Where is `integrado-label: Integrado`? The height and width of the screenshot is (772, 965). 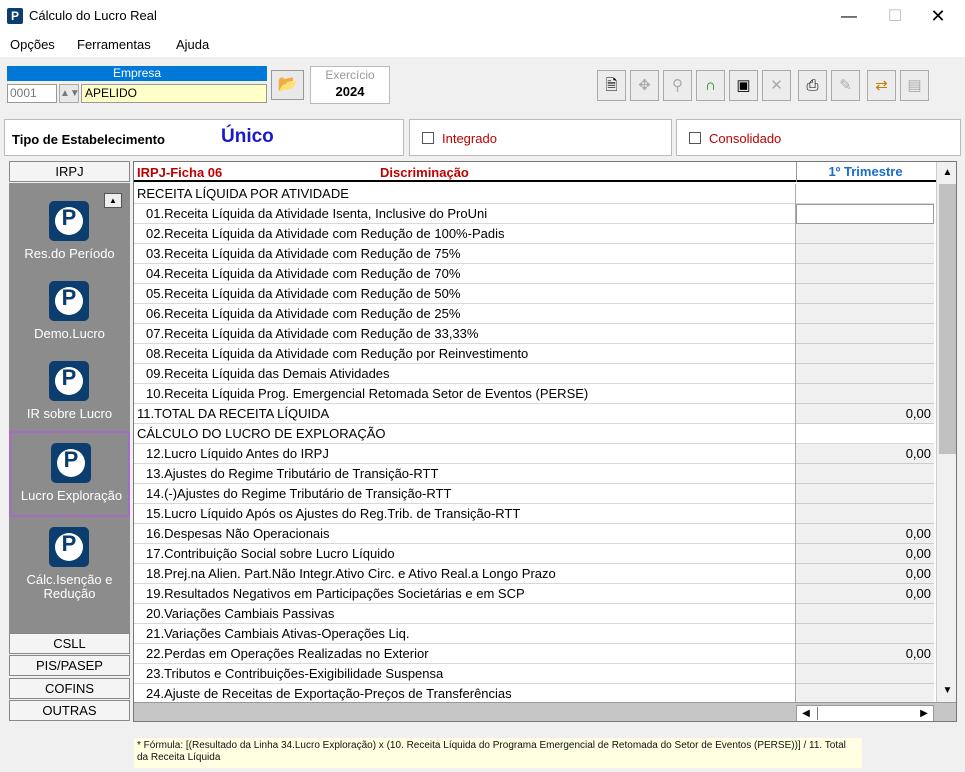 integrado-label: Integrado is located at coordinates (469, 138).